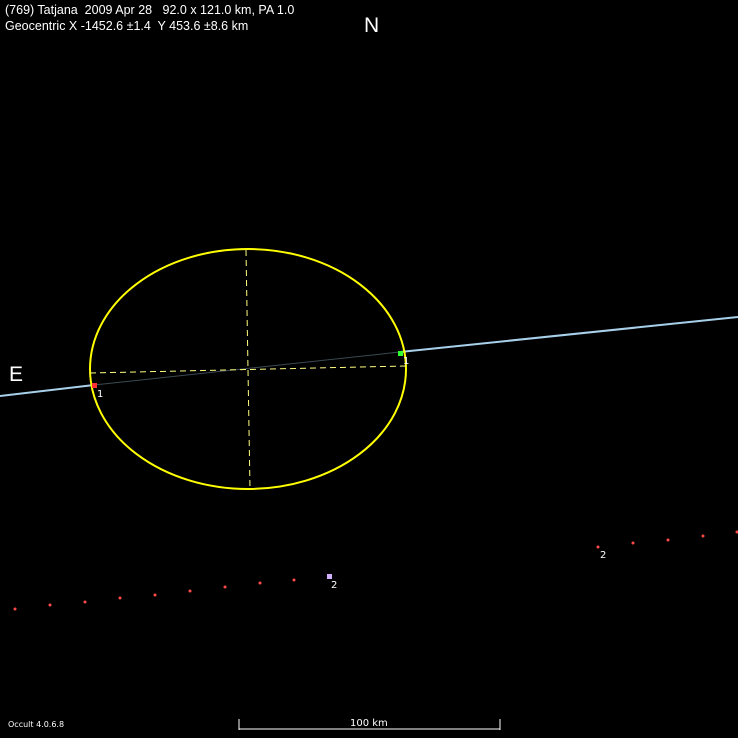 Image resolution: width=738 pixels, height=738 pixels. What do you see at coordinates (94, 385) in the screenshot?
I see `chord-1-disappearance-marker` at bounding box center [94, 385].